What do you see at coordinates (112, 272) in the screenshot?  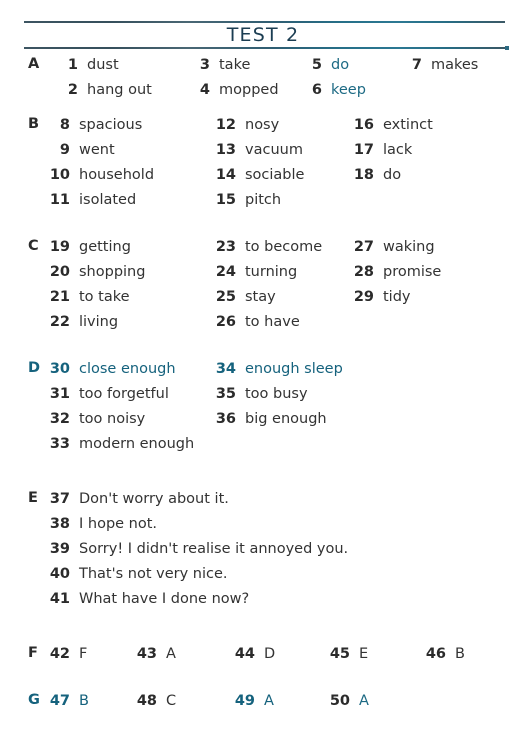 I see `answer-text: shopping` at bounding box center [112, 272].